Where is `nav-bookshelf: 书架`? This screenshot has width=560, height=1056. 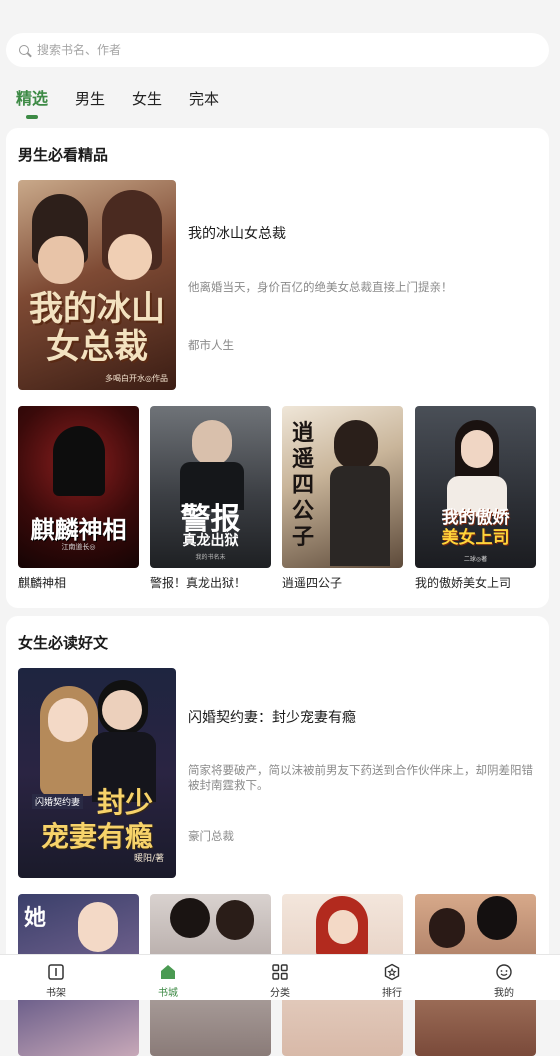
nav-bookshelf: 书架 is located at coordinates (56, 977).